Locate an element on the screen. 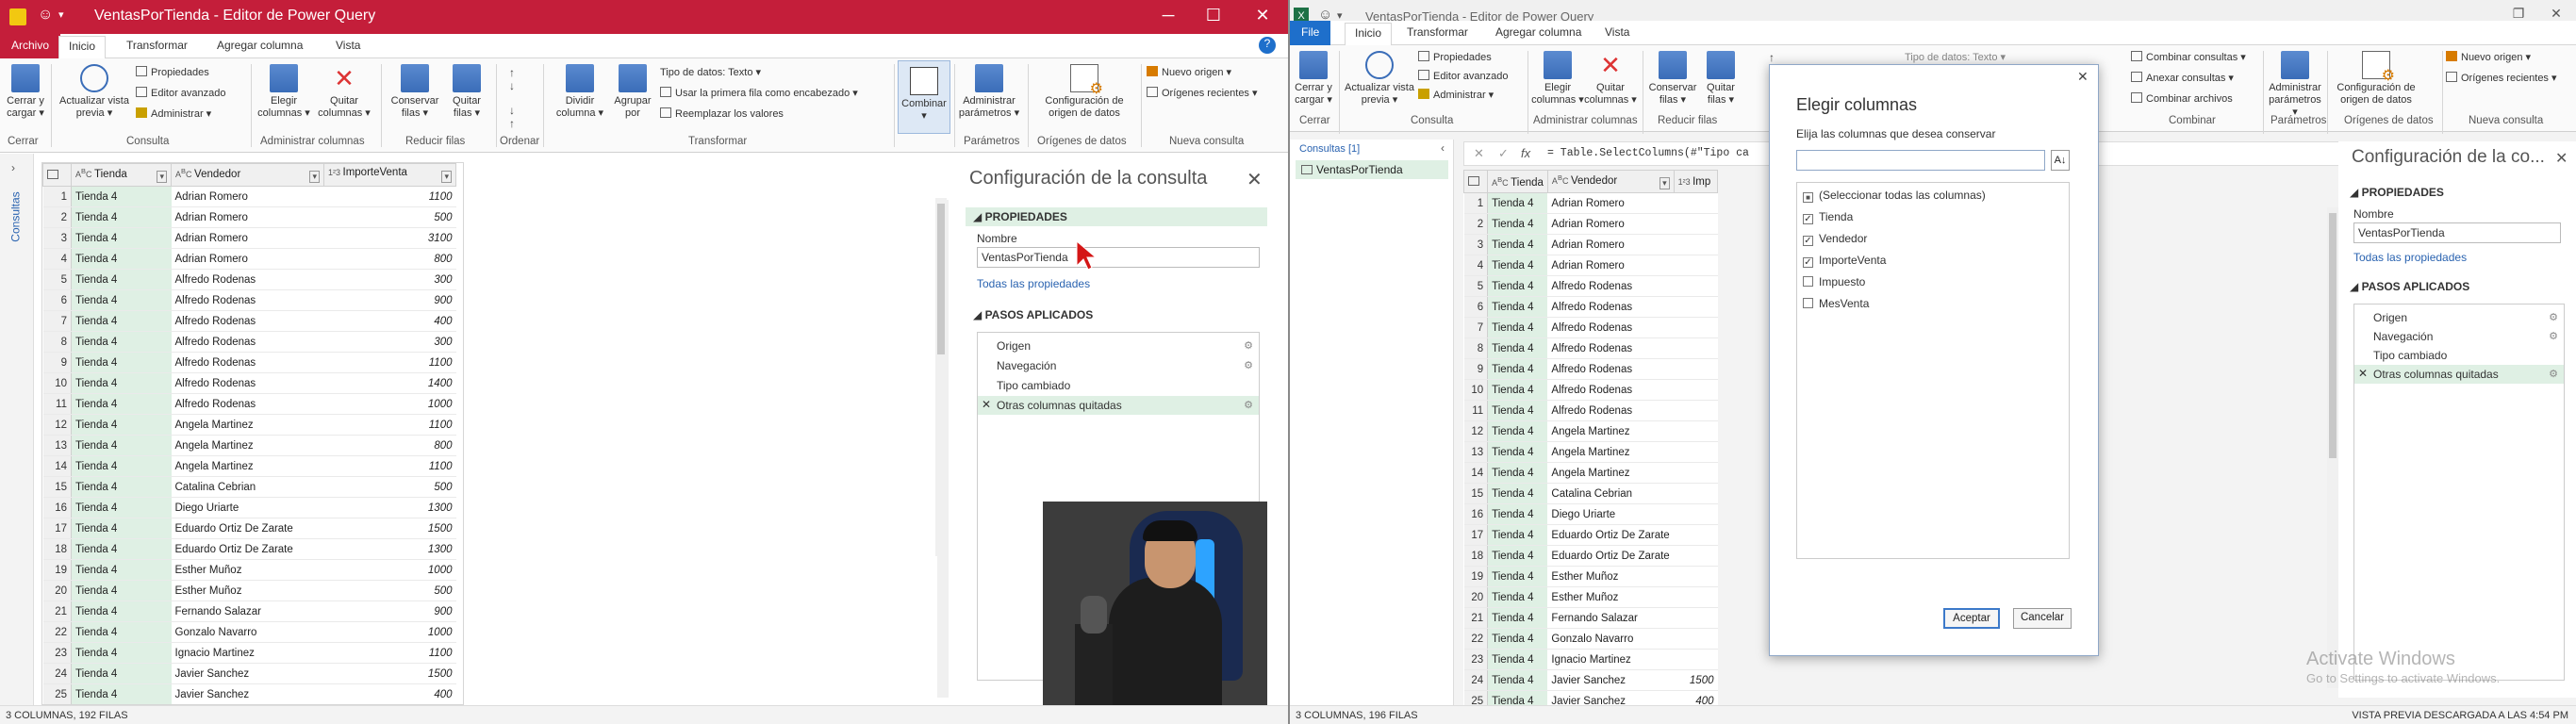  tab-file: File is located at coordinates (1310, 33).